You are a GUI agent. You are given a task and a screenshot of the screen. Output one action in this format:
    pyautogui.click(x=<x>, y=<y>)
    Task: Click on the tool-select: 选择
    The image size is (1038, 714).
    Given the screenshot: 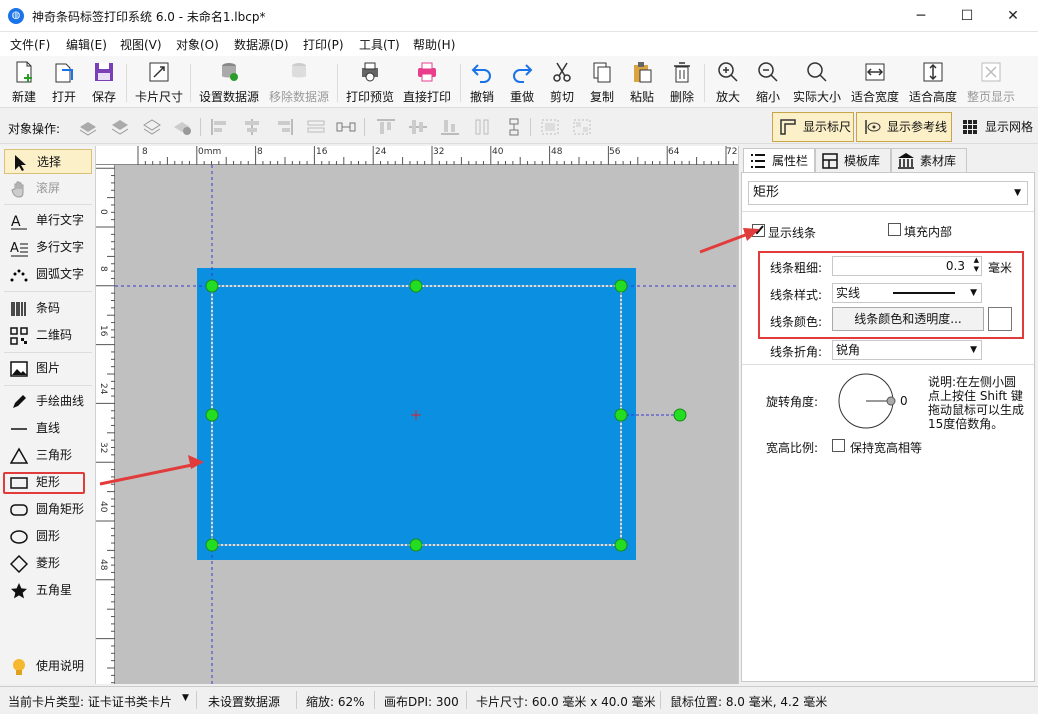 What is the action you would take?
    pyautogui.click(x=48, y=161)
    